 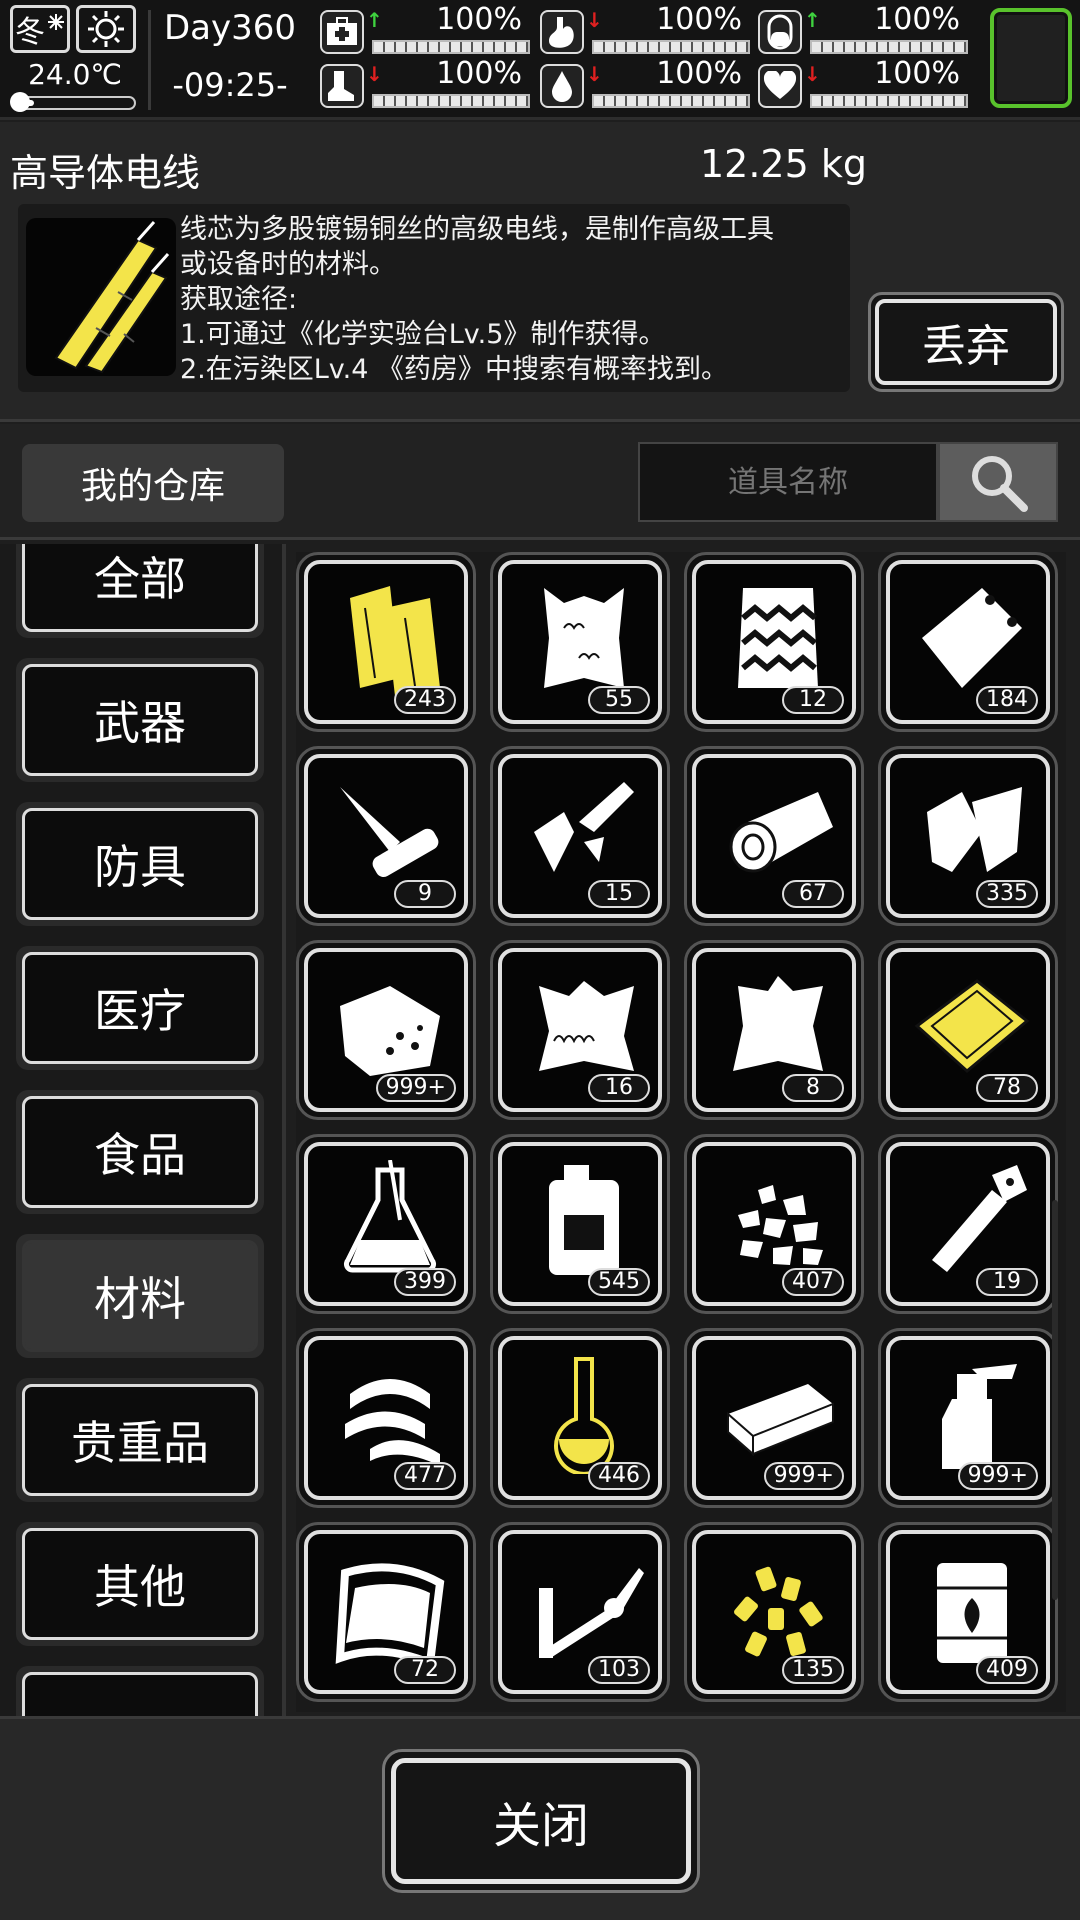 I want to click on cloth-scraps-icon, so click(x=974, y=829).